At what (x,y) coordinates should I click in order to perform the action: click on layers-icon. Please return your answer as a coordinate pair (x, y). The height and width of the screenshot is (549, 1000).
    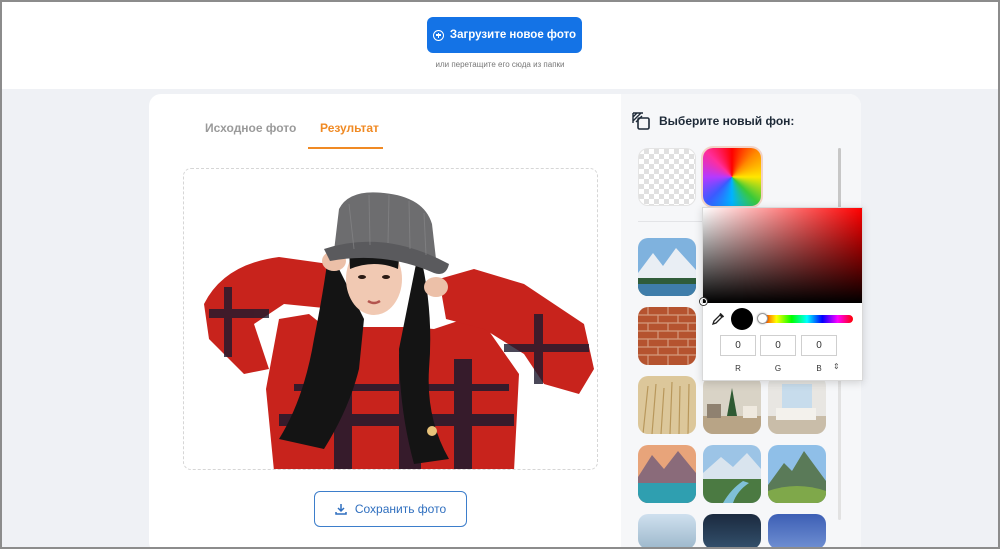
    Looking at the image, I should click on (641, 121).